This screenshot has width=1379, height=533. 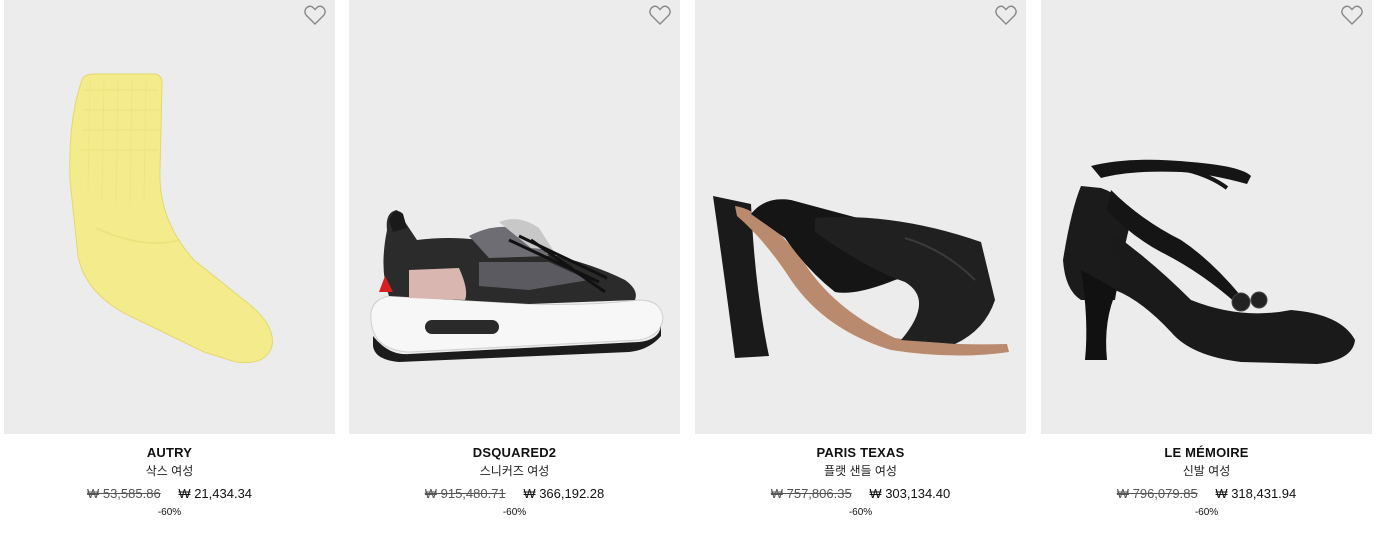 What do you see at coordinates (514, 453) in the screenshot?
I see `brand-name: DSQUARED2` at bounding box center [514, 453].